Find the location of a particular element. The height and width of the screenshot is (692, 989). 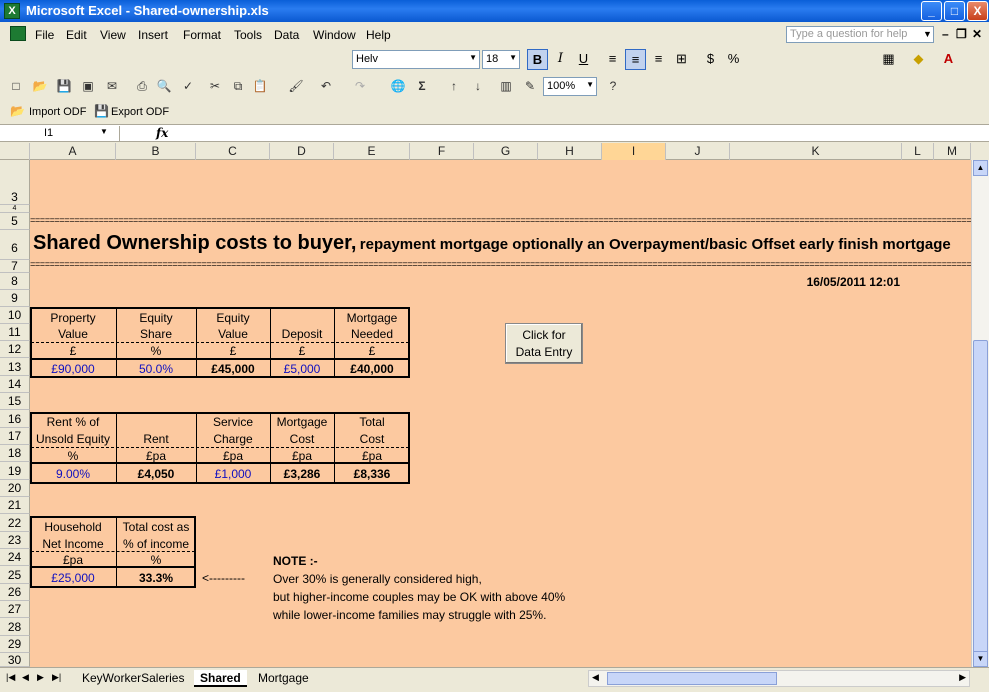

workbook-icon is located at coordinates (18, 33).